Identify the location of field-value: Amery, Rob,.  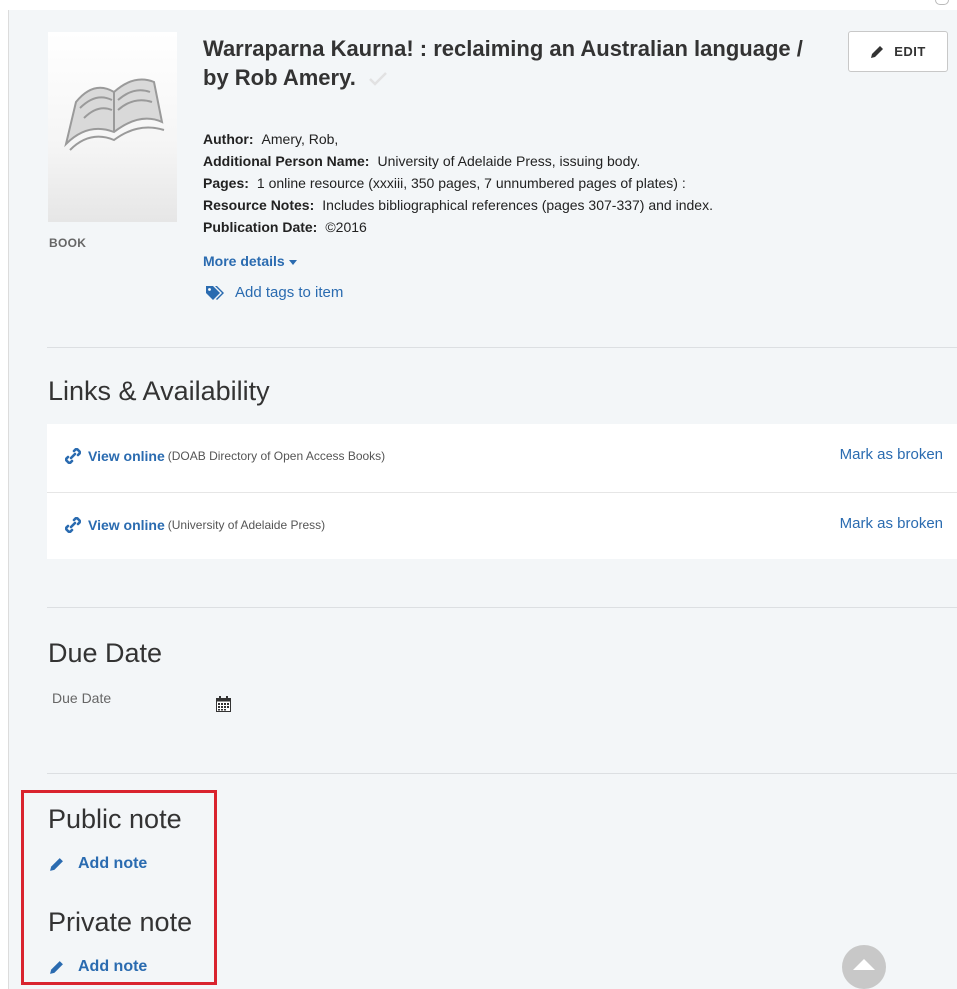
(300, 139).